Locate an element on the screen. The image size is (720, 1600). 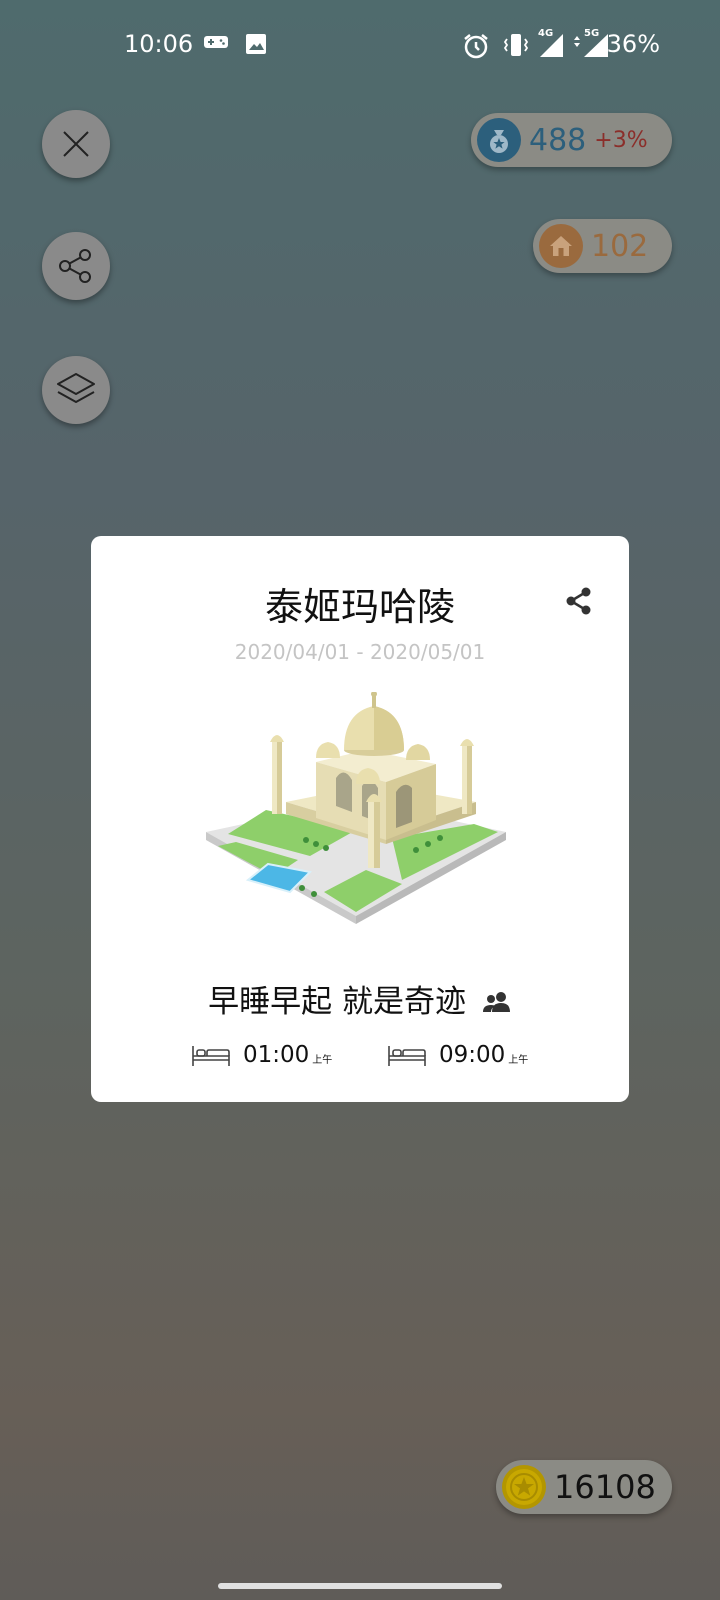
houses-stat-pill: 102 is located at coordinates (602, 246).